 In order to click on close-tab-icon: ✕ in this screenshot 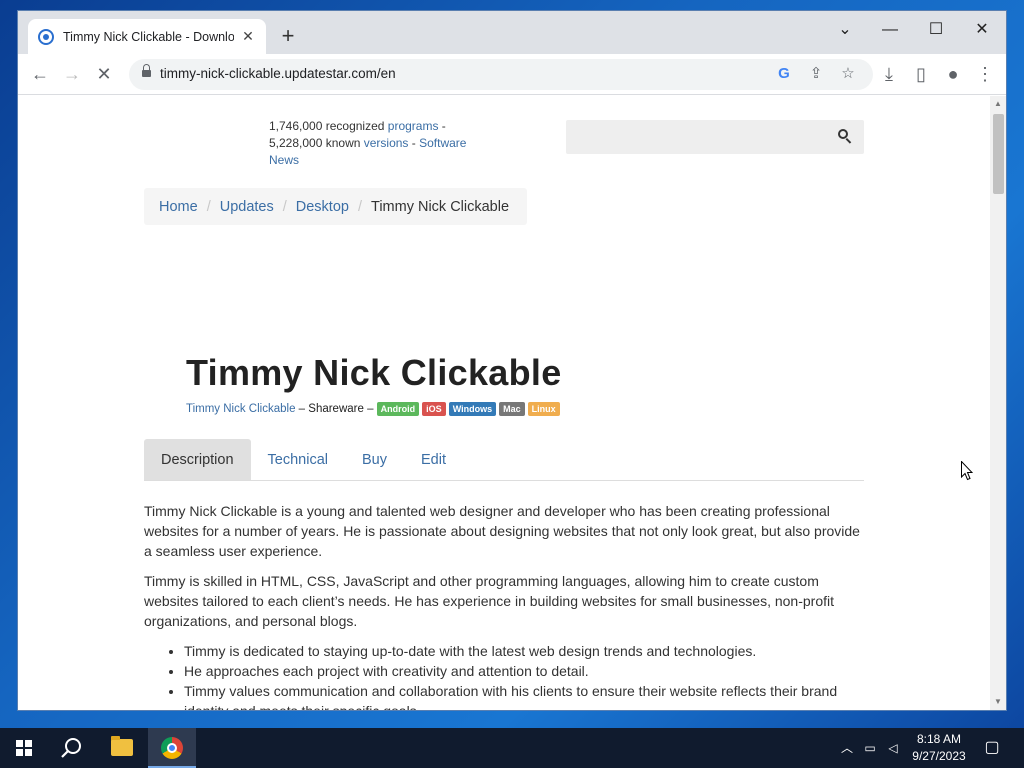, I will do `click(248, 36)`.